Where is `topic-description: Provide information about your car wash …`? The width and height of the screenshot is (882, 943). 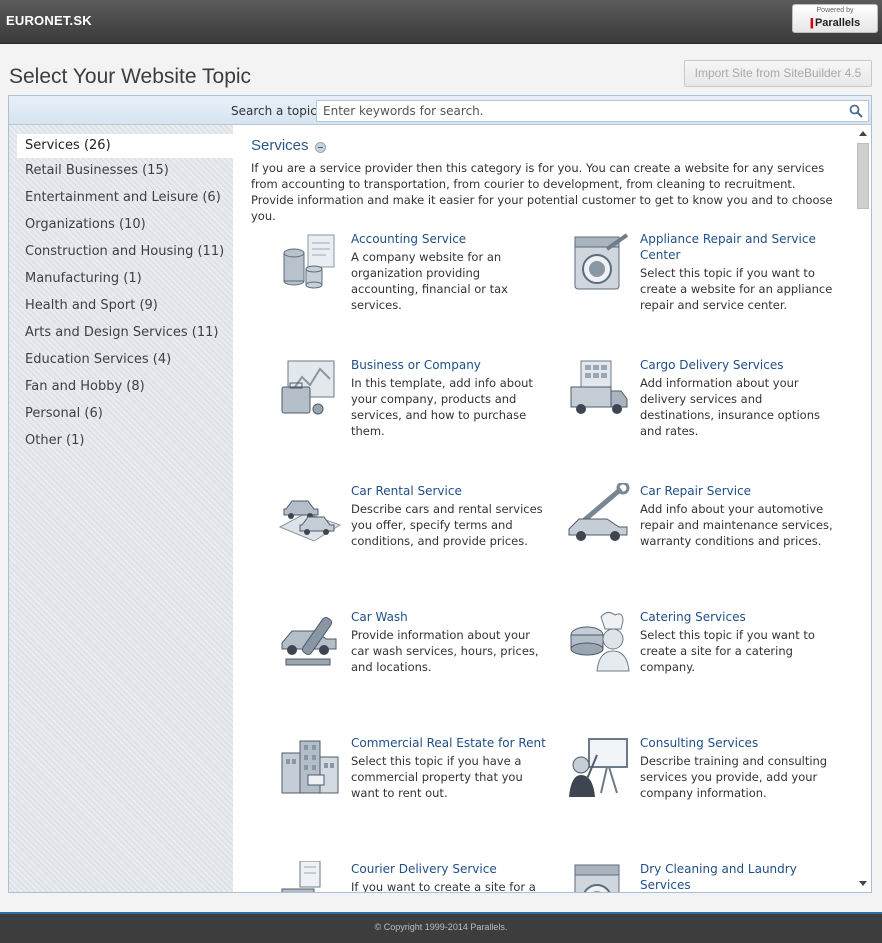
topic-description: Provide information about your car wash … is located at coordinates (445, 651).